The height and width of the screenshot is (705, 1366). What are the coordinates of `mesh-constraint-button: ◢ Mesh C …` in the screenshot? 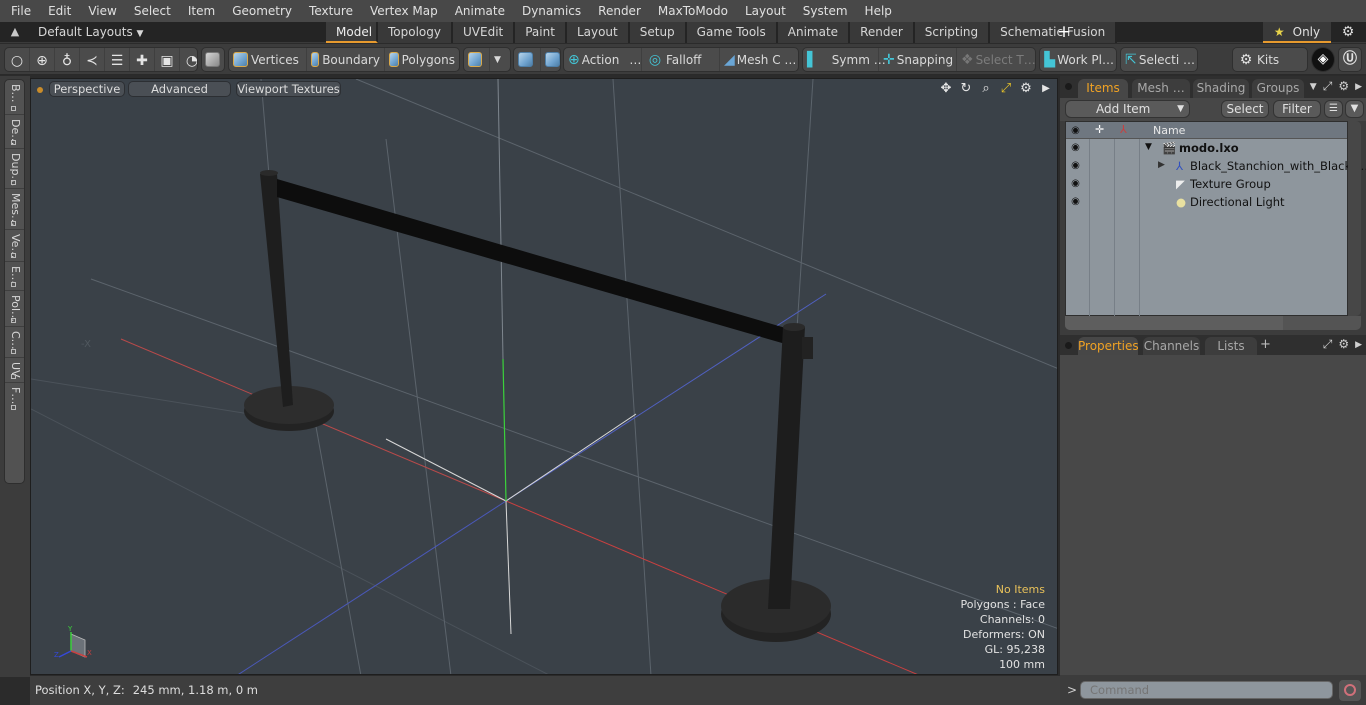 It's located at (759, 59).